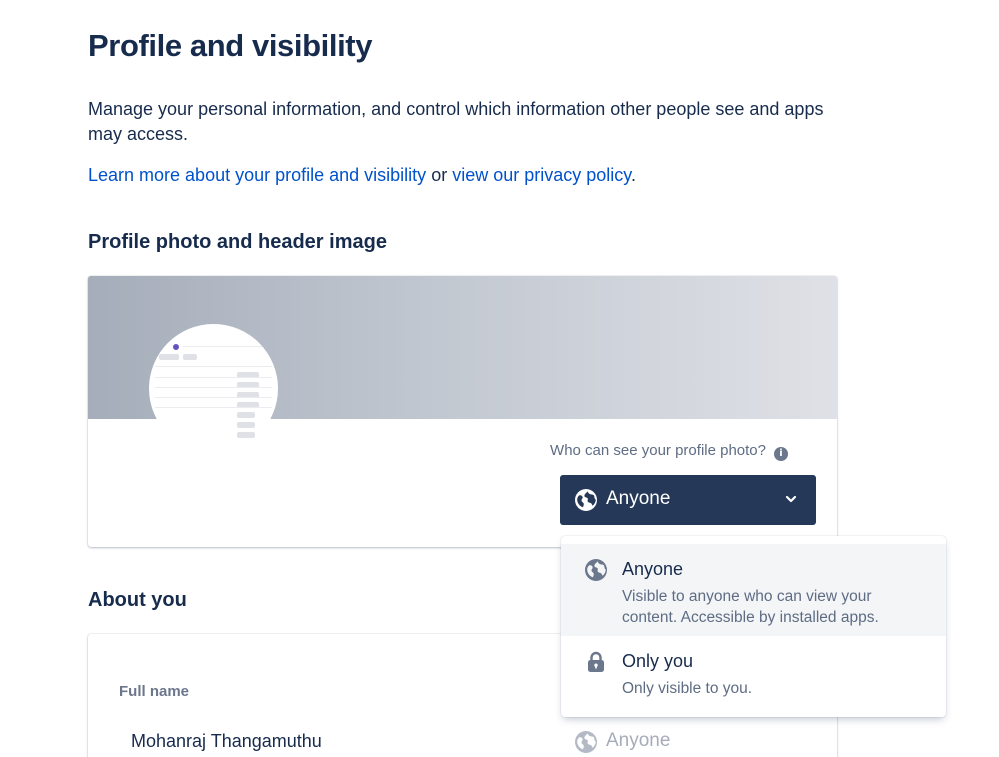  What do you see at coordinates (237, 242) in the screenshot?
I see `profile-photo-section-title: Profile photo and header image` at bounding box center [237, 242].